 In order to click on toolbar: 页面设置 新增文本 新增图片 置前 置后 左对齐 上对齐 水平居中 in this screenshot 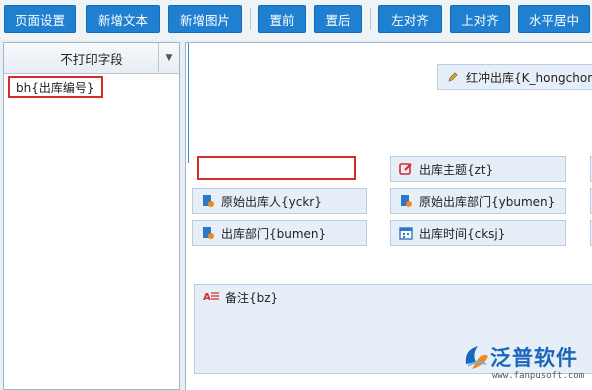, I will do `click(296, 20)`.